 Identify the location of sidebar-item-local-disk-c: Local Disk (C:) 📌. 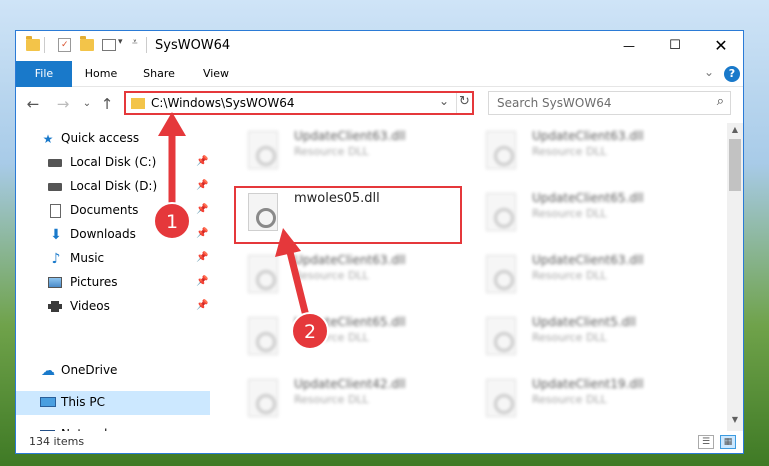
(113, 163).